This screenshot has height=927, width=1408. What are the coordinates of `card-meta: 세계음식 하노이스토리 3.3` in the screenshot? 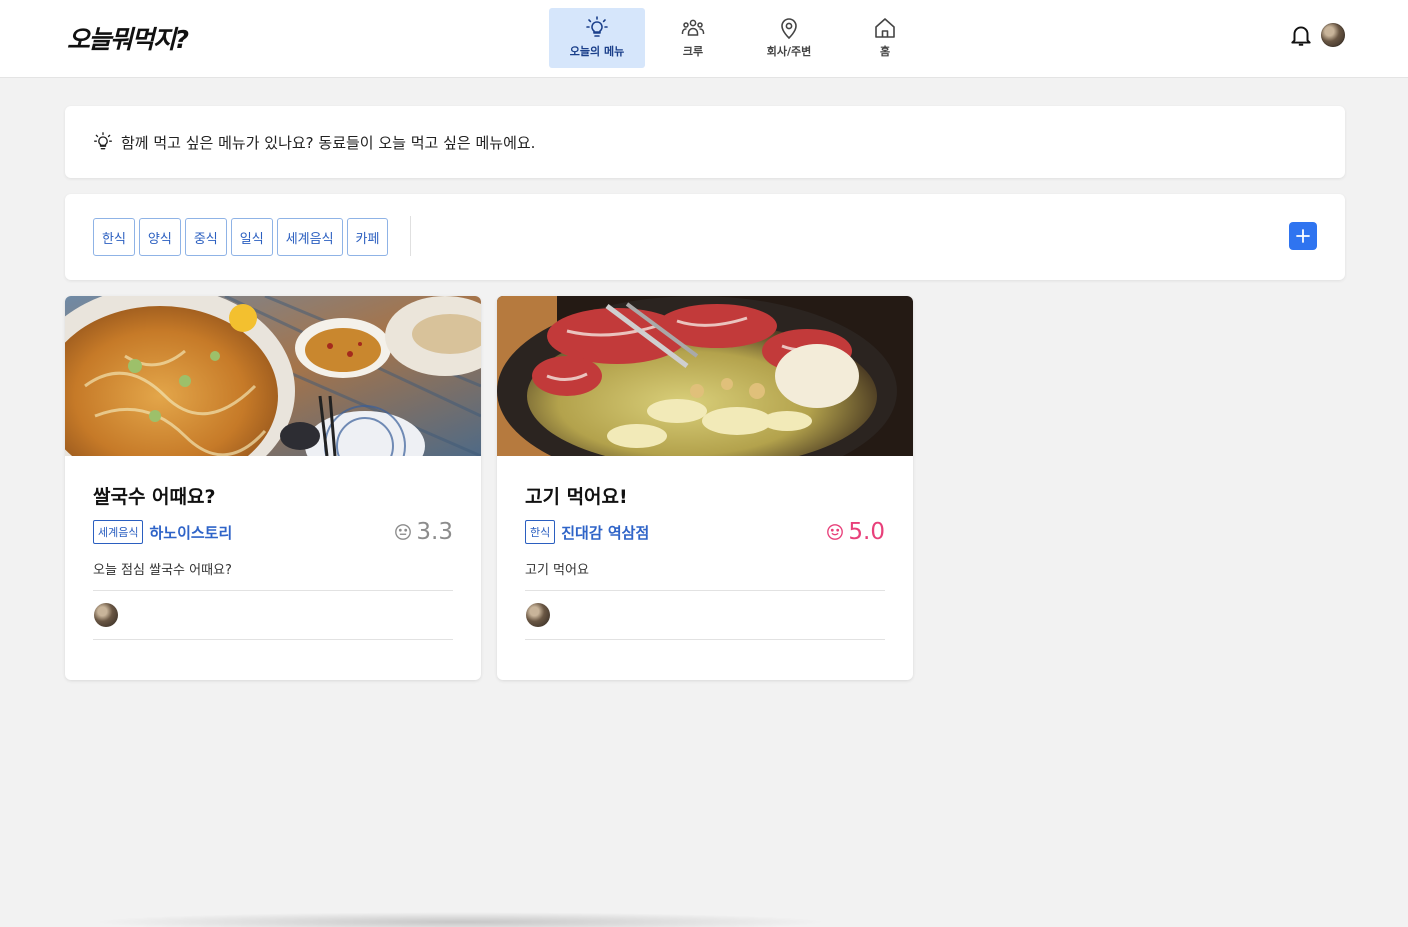 It's located at (273, 532).